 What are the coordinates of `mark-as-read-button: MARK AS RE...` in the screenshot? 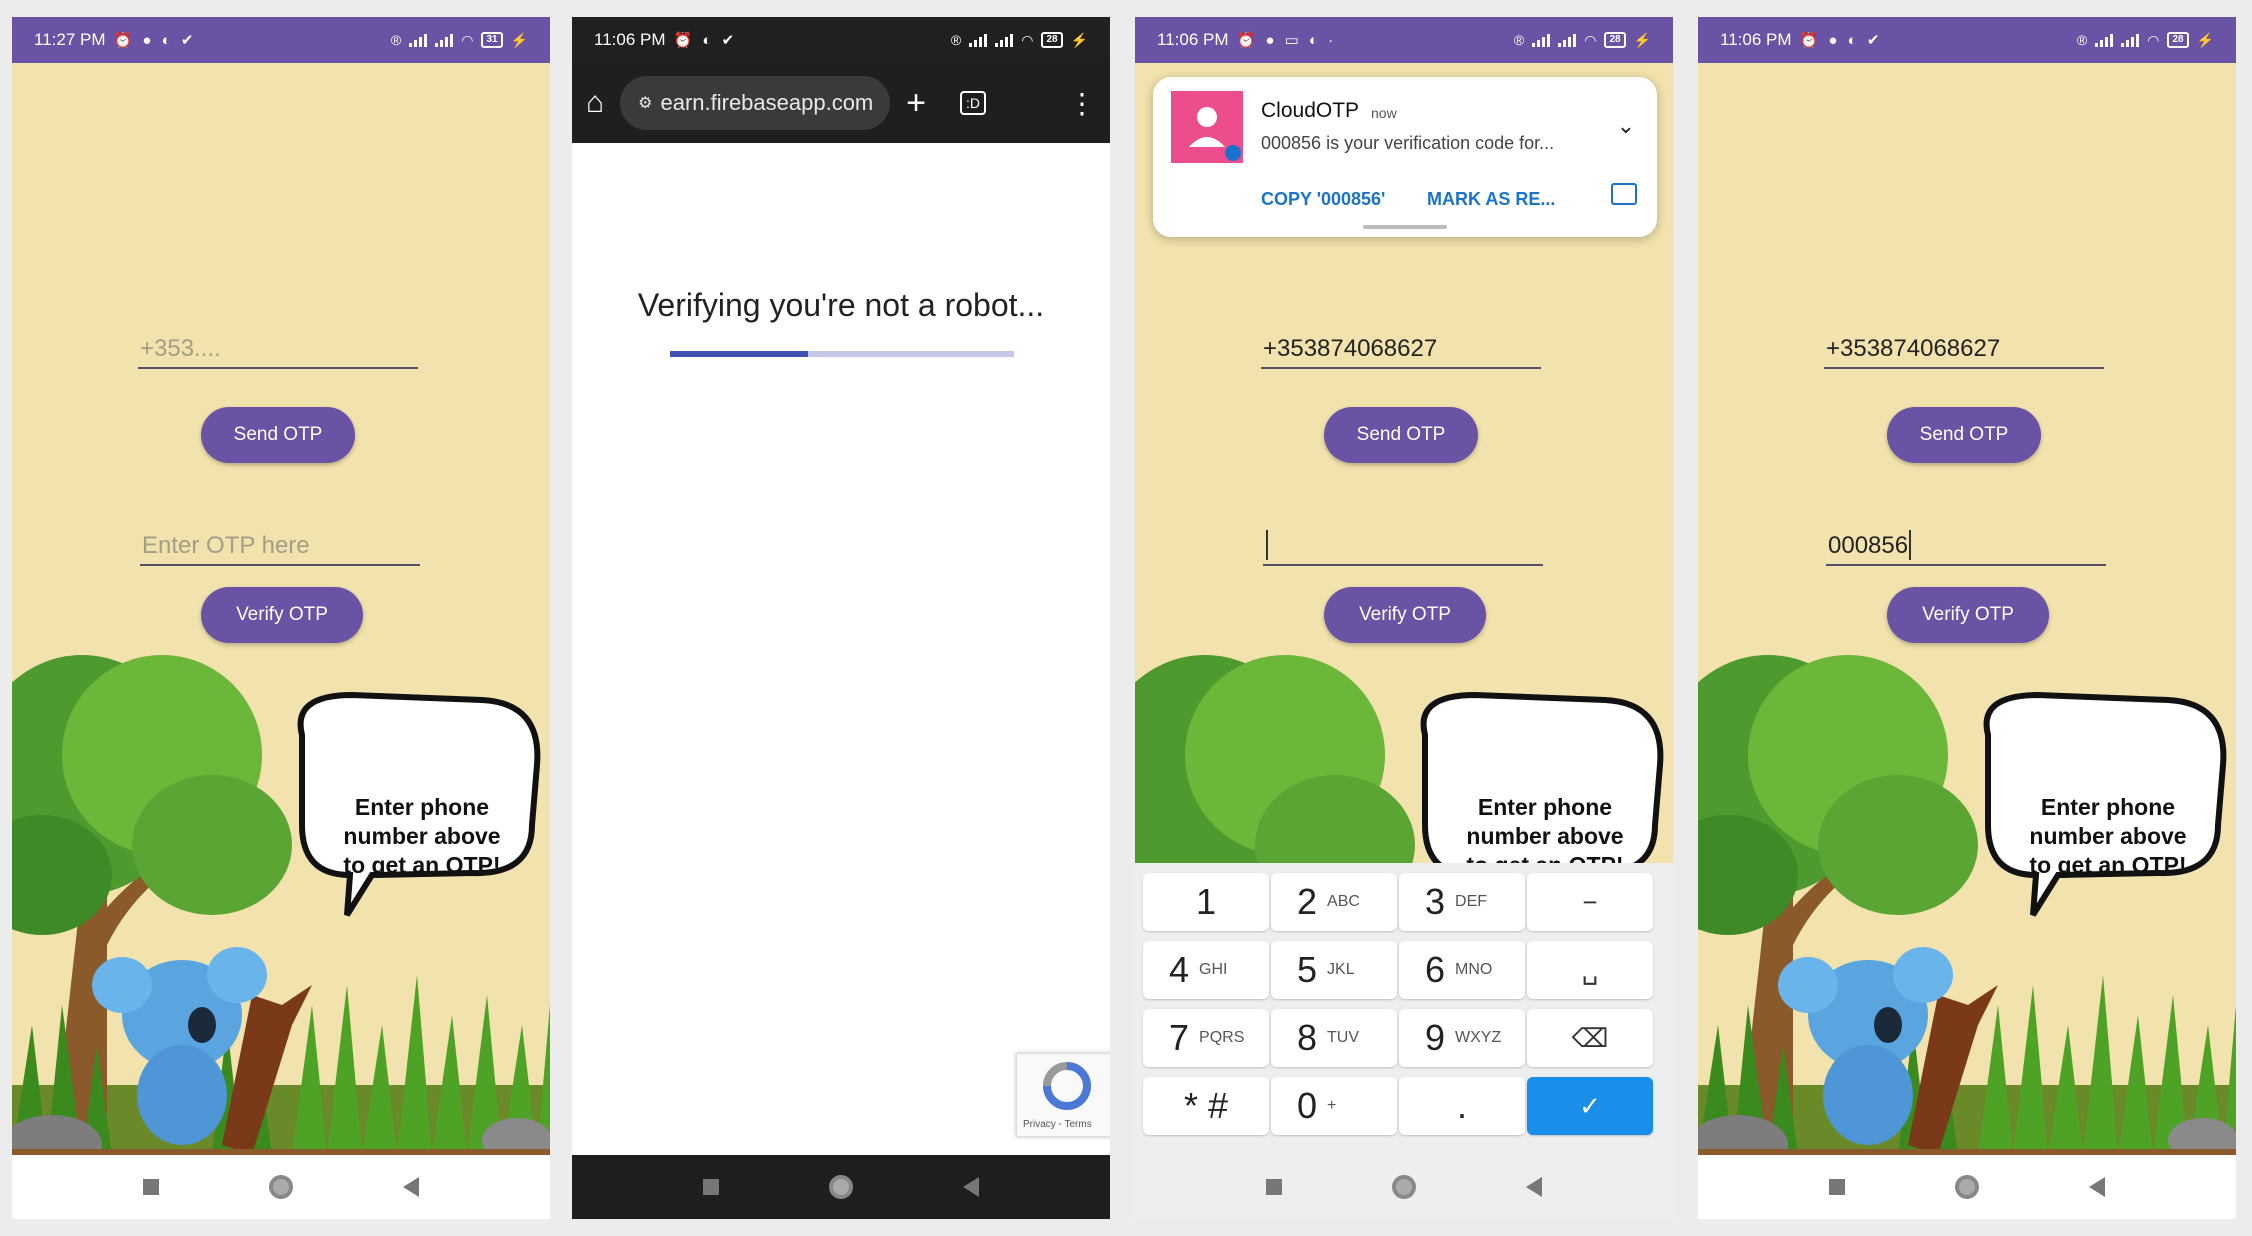 It's located at (1491, 199).